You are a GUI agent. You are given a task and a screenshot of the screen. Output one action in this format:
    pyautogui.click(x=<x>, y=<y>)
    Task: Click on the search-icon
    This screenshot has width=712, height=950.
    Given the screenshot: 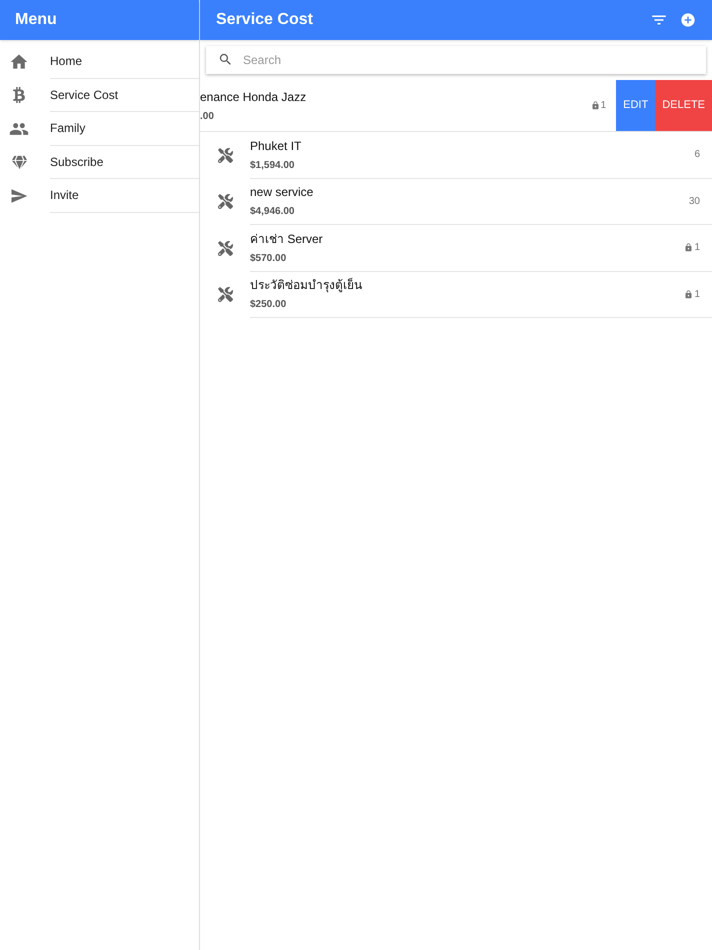 What is the action you would take?
    pyautogui.click(x=225, y=59)
    